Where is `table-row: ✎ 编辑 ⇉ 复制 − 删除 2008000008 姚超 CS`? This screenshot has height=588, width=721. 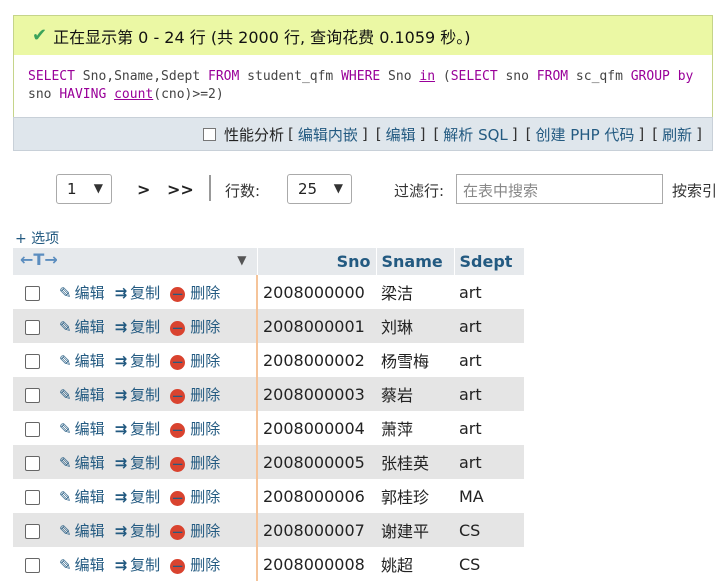 table-row: ✎ 编辑 ⇉ 复制 − 删除 2008000008 姚超 CS is located at coordinates (268, 564).